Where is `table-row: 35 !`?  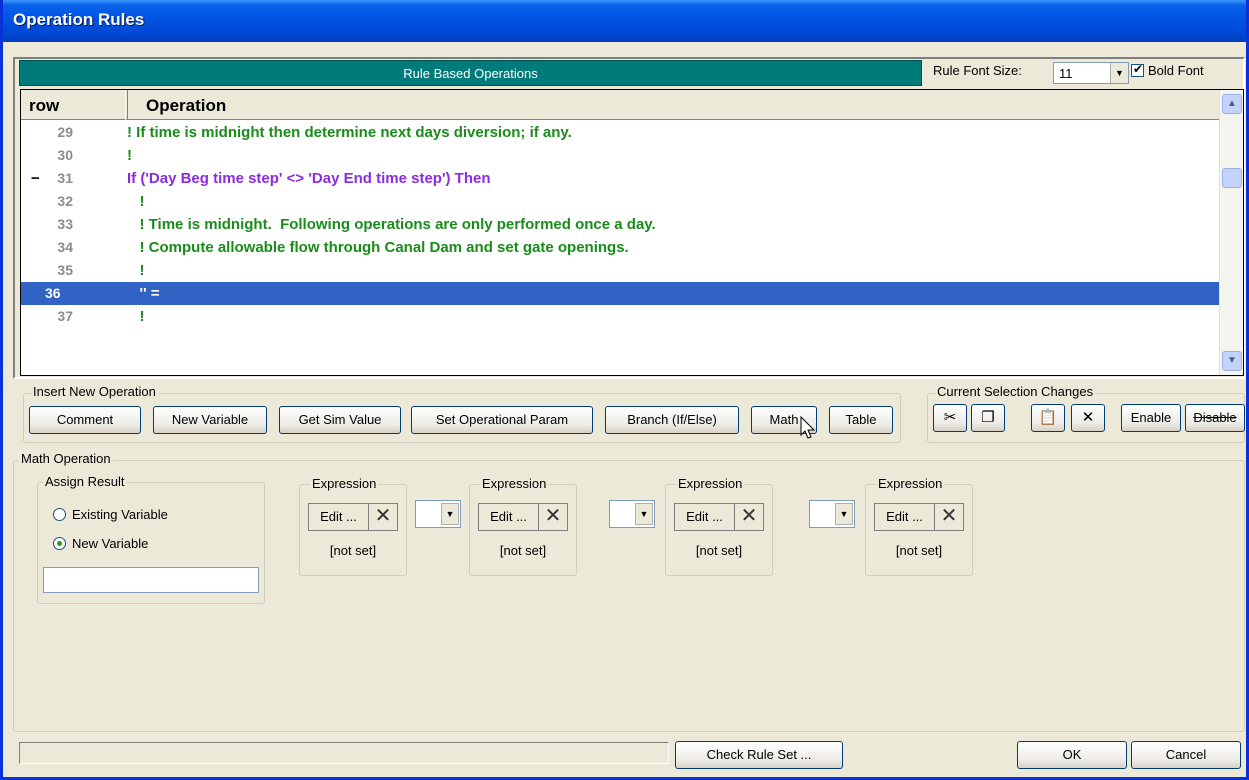 table-row: 35 ! is located at coordinates (620, 270).